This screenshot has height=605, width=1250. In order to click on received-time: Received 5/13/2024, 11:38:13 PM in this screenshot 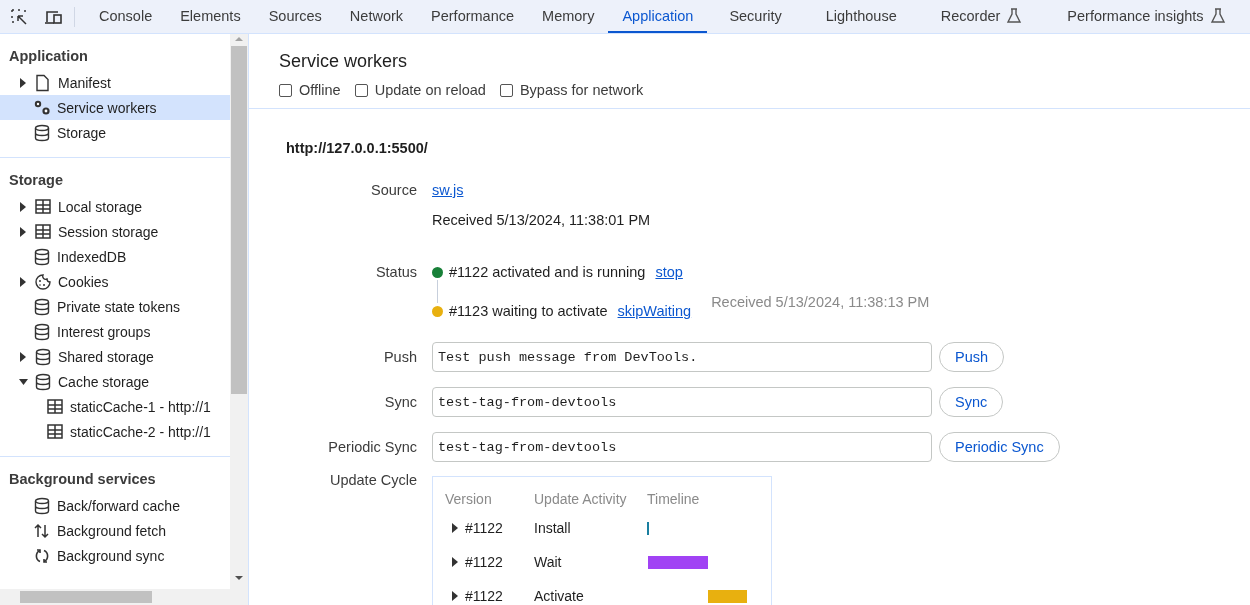, I will do `click(820, 302)`.